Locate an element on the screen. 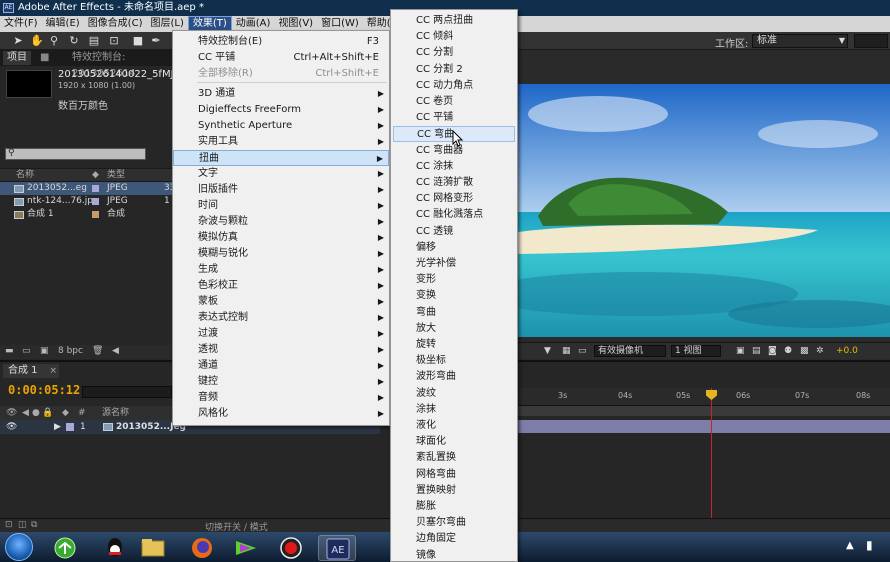 This screenshot has height=562, width=890. search-help-input is located at coordinates (871, 41).